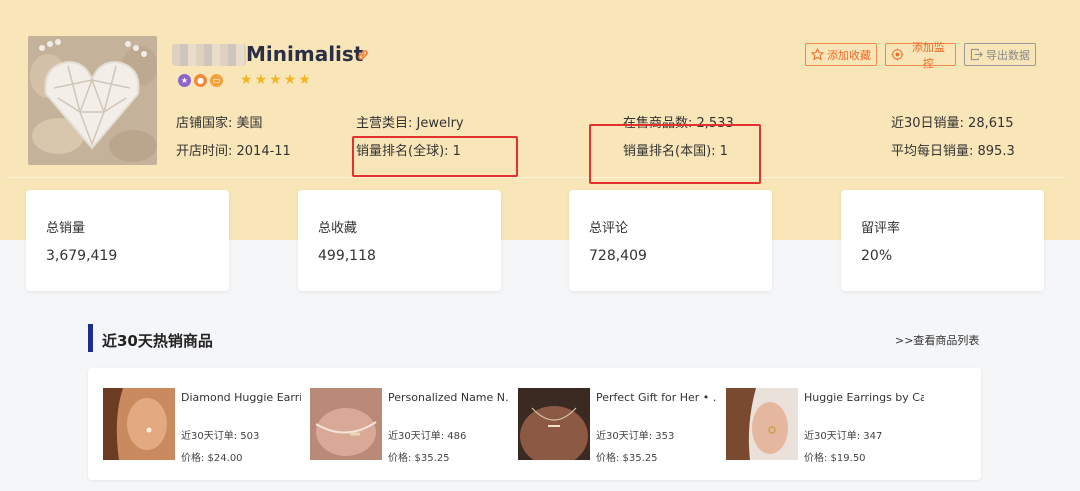 The image size is (1080, 491). What do you see at coordinates (609, 228) in the screenshot?
I see `stat-label: 总评论` at bounding box center [609, 228].